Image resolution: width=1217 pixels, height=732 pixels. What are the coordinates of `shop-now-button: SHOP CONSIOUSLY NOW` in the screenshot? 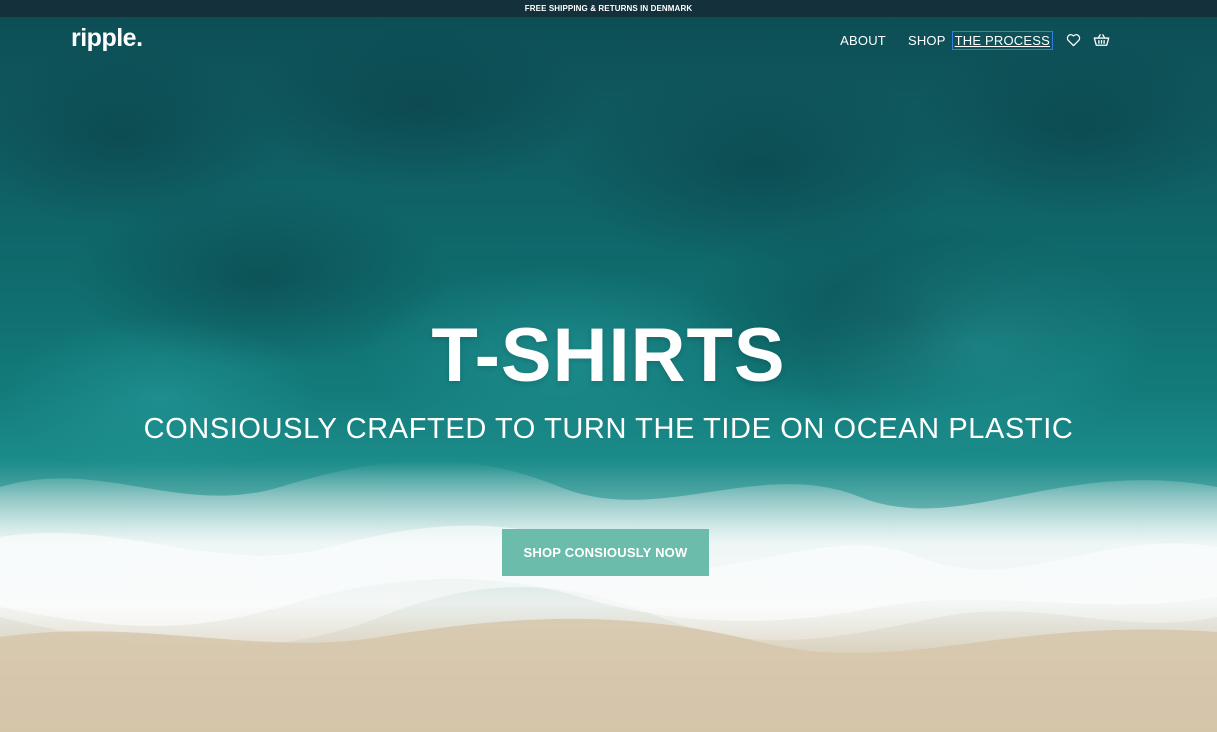 It's located at (605, 552).